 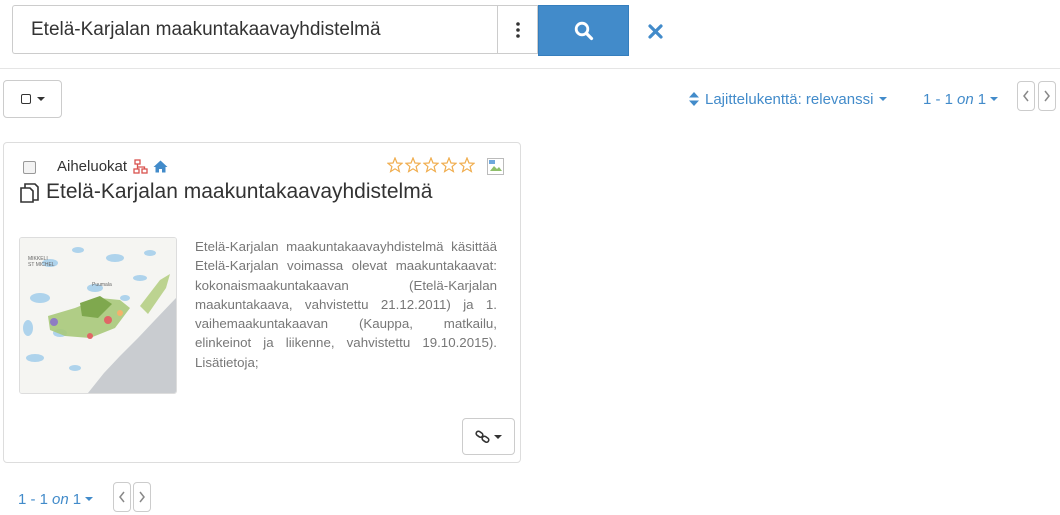 I want to click on close-icon, so click(x=655, y=31).